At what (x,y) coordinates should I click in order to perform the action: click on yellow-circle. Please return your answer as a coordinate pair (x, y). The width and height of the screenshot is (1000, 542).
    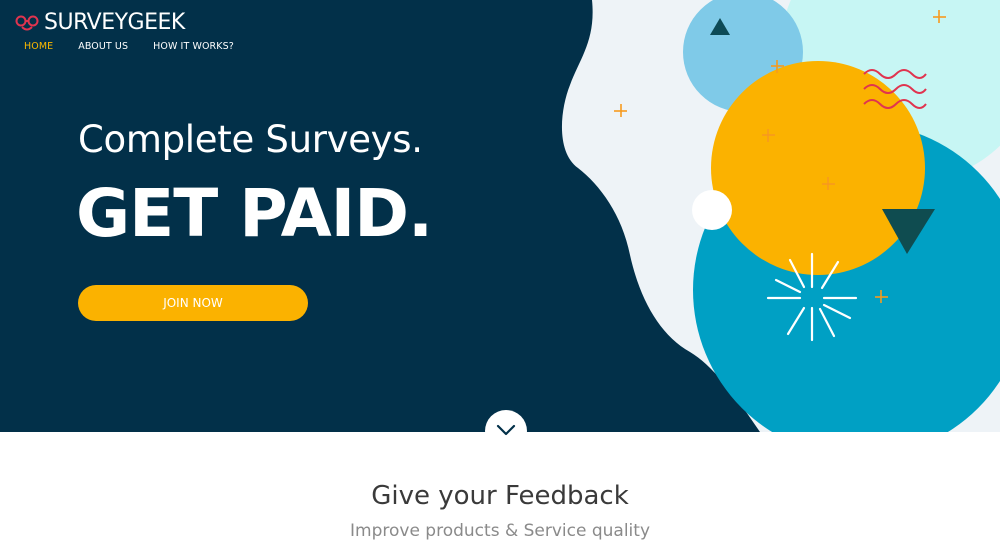
    Looking at the image, I should click on (818, 168).